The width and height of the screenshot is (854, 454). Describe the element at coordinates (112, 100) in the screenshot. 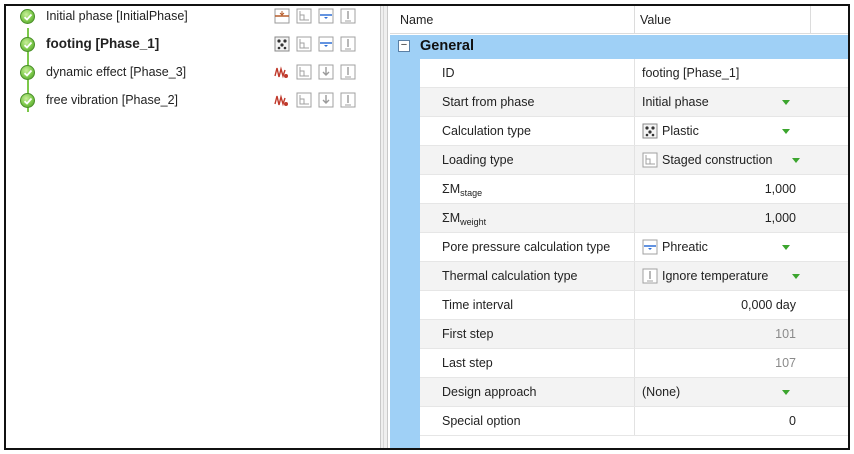

I see `phase-label: free vibration [Phase_2]` at that location.